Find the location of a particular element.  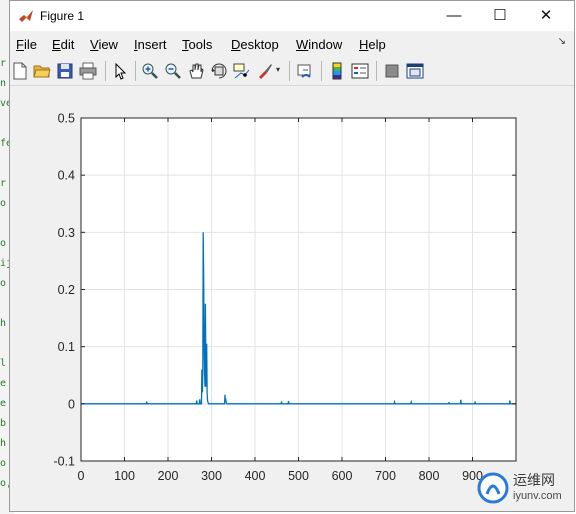

x-tick-label: 300 is located at coordinates (211, 476).